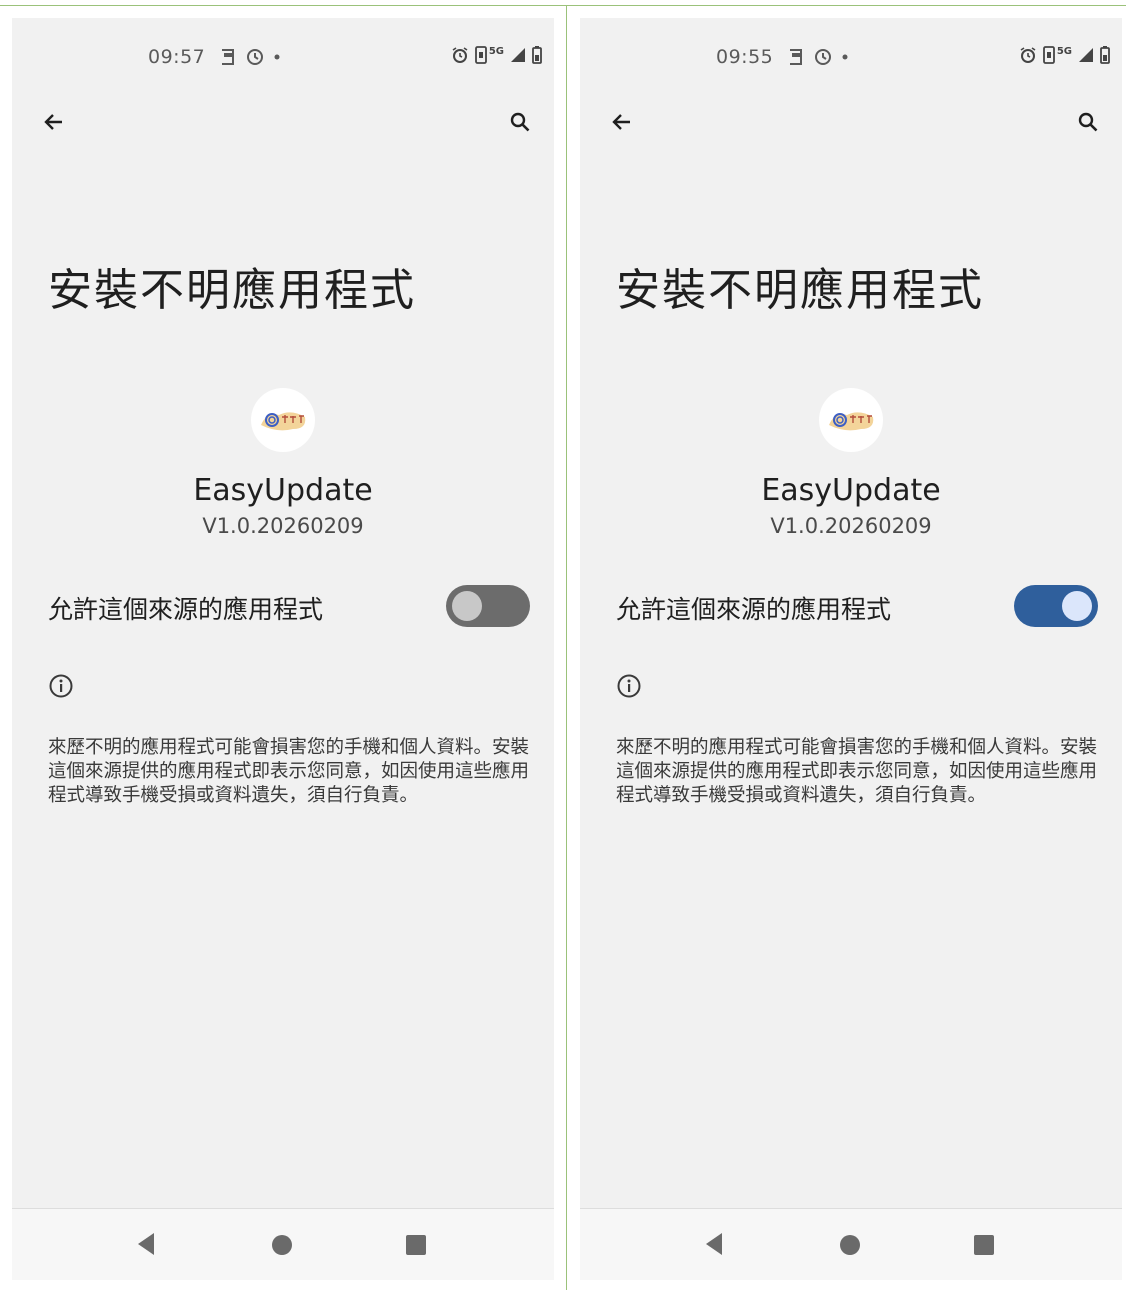 Image resolution: width=1126 pixels, height=1290 pixels. What do you see at coordinates (851, 57) in the screenshot?
I see `status-bar: 09:55 5G` at bounding box center [851, 57].